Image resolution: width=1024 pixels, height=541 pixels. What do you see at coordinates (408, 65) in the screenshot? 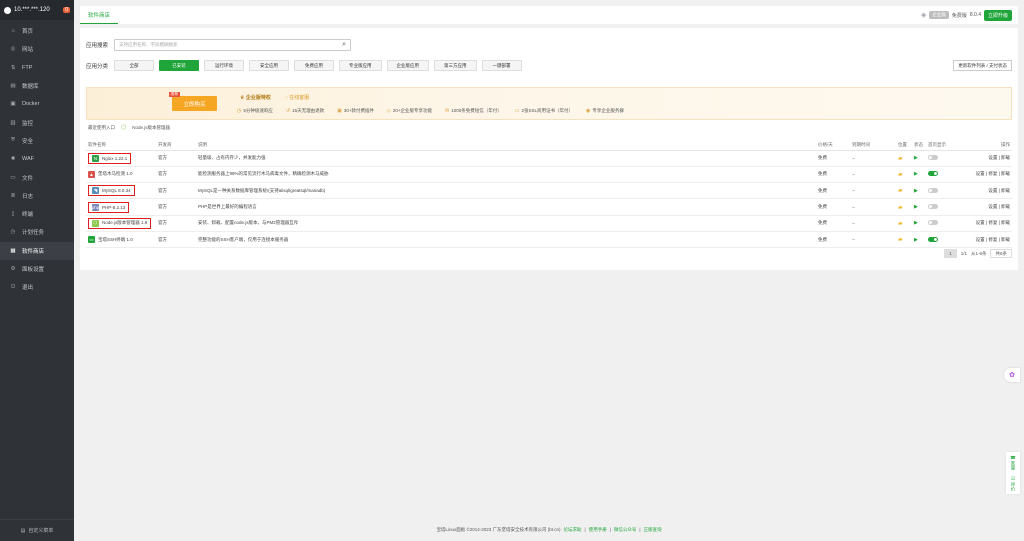
I see `category-button: 企业版应用` at bounding box center [408, 65].